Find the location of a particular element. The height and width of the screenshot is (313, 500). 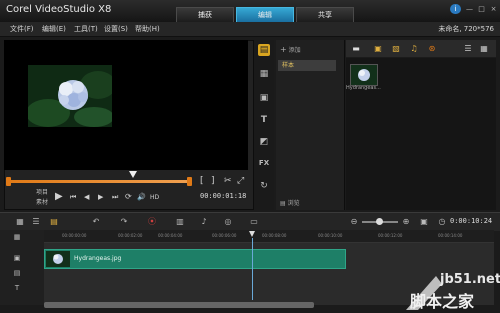

browse-button: ▤ 浏览 is located at coordinates (290, 202).